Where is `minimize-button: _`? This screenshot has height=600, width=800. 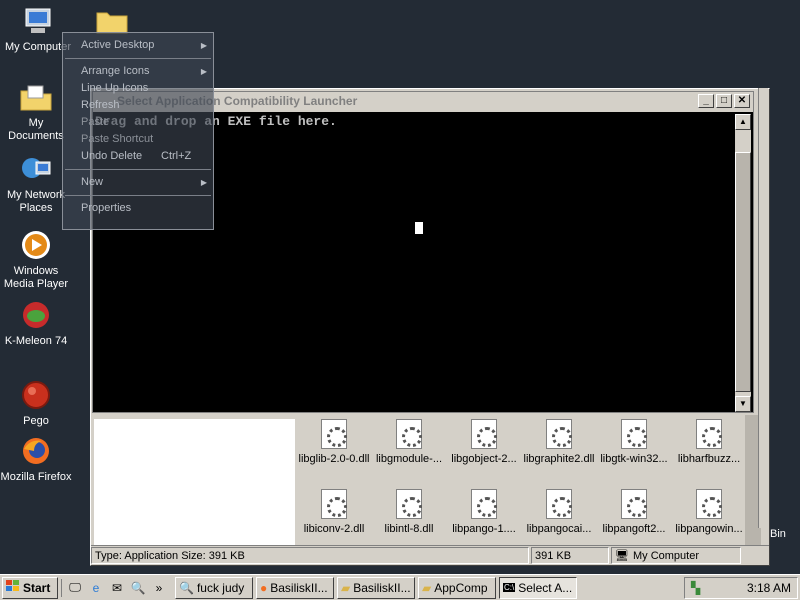
minimize-button: _ is located at coordinates (706, 101).